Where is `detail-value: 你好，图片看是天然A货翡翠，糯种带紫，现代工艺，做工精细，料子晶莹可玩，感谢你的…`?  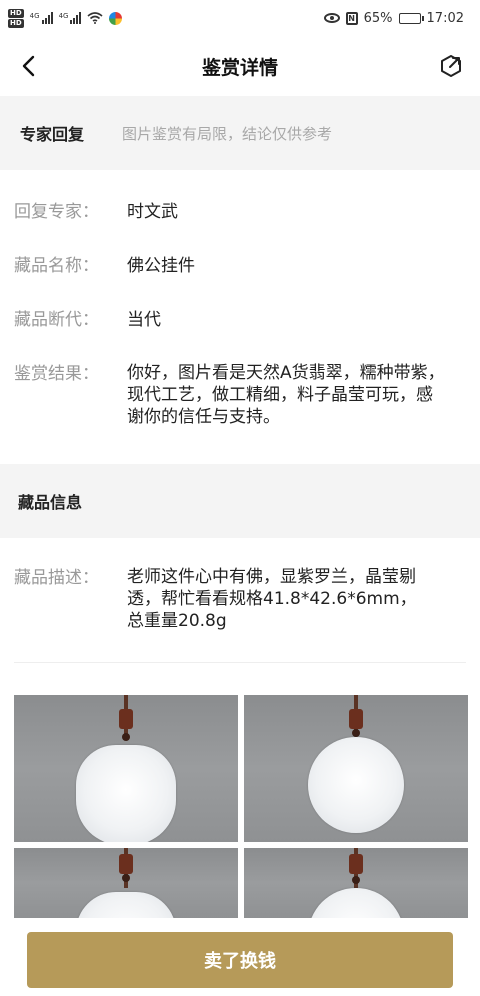 detail-value: 你好，图片看是天然A货翡翠，糯种带紫，现代工艺，做工精细，料子晶莹可玩，感谢你的… is located at coordinates (286, 395).